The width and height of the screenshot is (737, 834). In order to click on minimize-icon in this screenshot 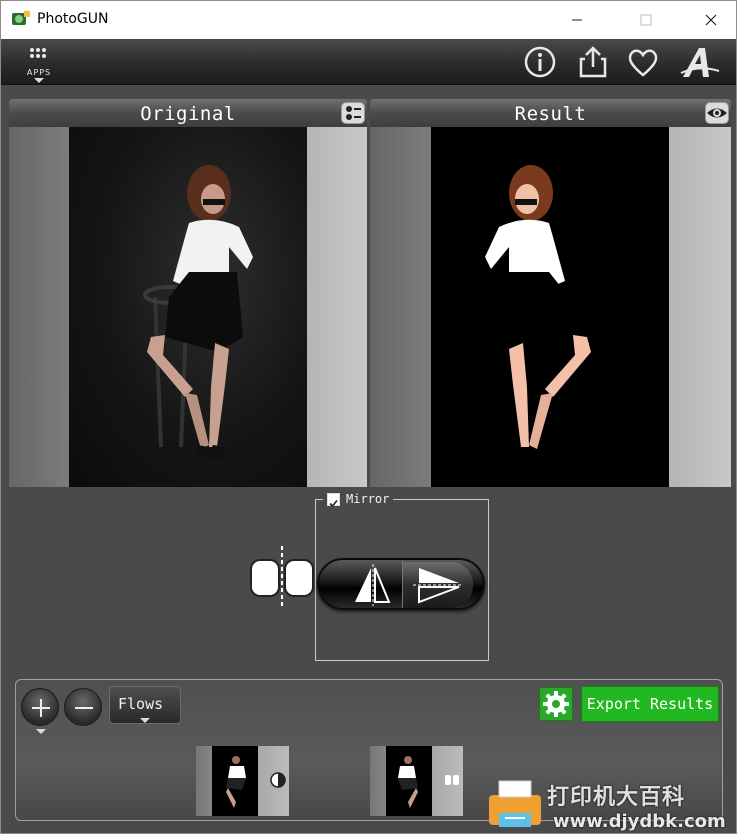, I will do `click(577, 20)`.